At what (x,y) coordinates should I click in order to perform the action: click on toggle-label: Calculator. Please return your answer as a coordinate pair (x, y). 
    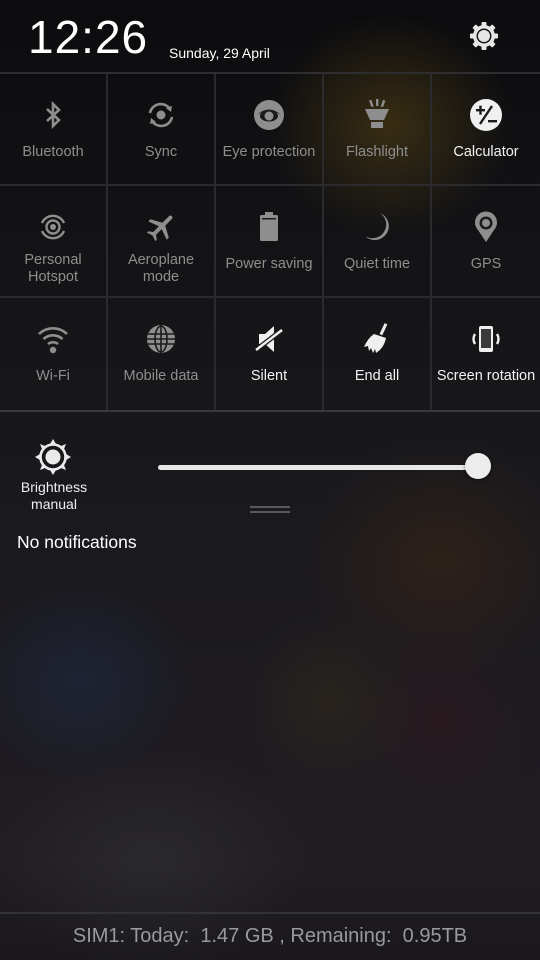
    Looking at the image, I should click on (486, 152).